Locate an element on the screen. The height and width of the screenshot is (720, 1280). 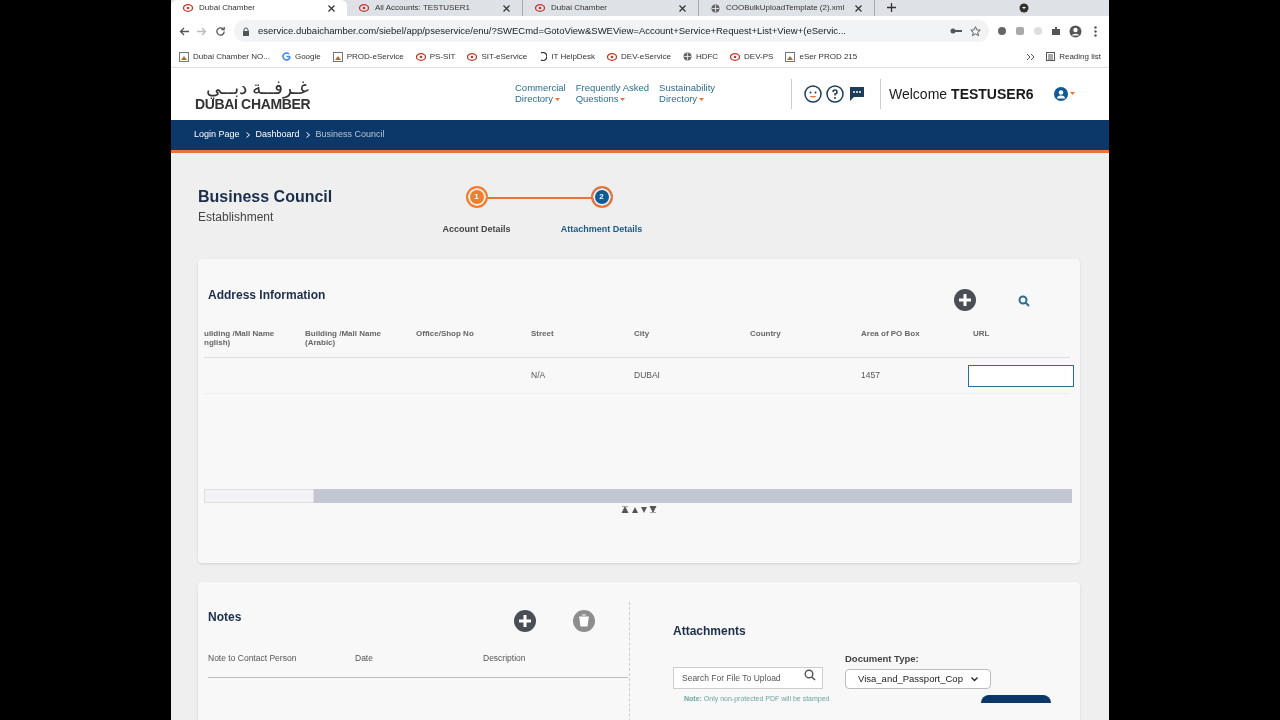
column-header: Country is located at coordinates (790, 334).